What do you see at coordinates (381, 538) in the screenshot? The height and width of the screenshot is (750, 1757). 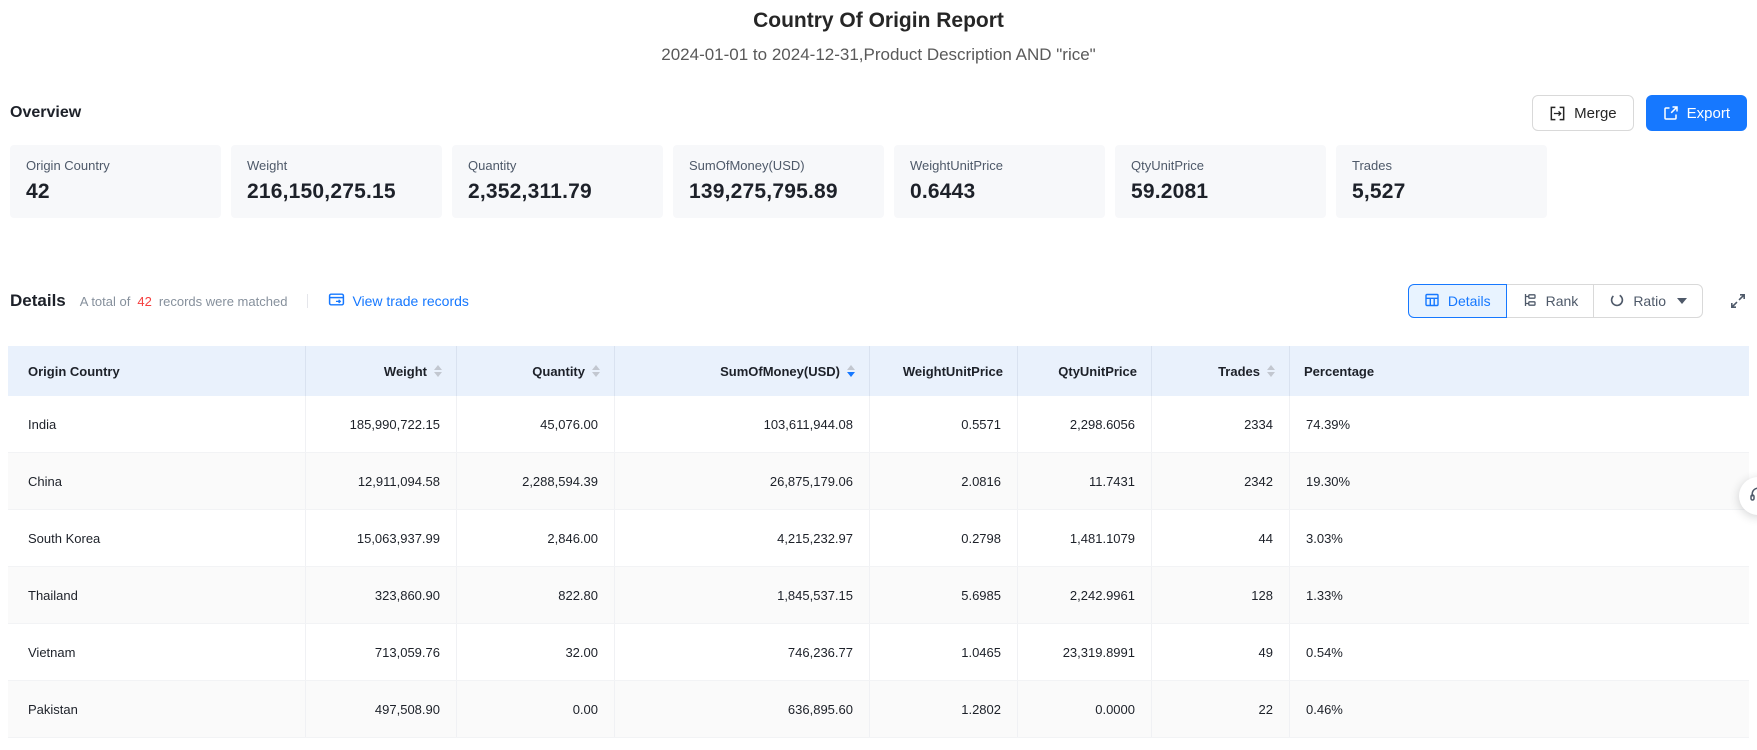 I see `cell-weight: 15,063,937.99` at bounding box center [381, 538].